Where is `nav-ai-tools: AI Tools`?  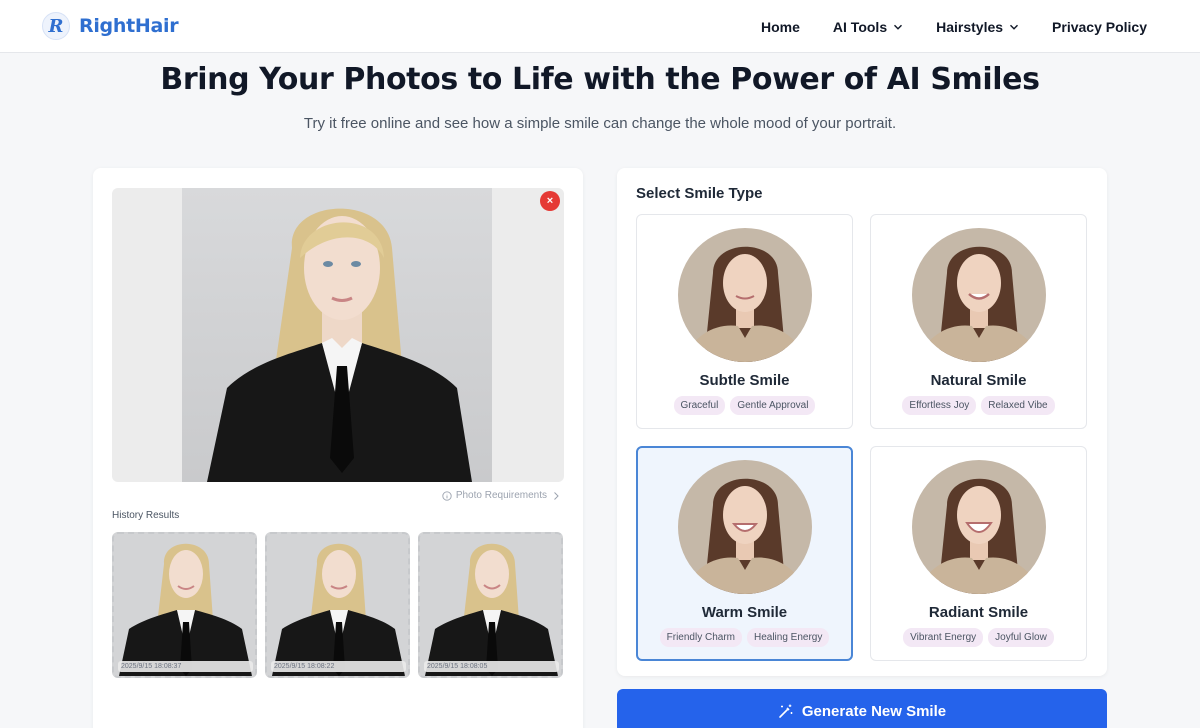
nav-ai-tools: AI Tools is located at coordinates (868, 27).